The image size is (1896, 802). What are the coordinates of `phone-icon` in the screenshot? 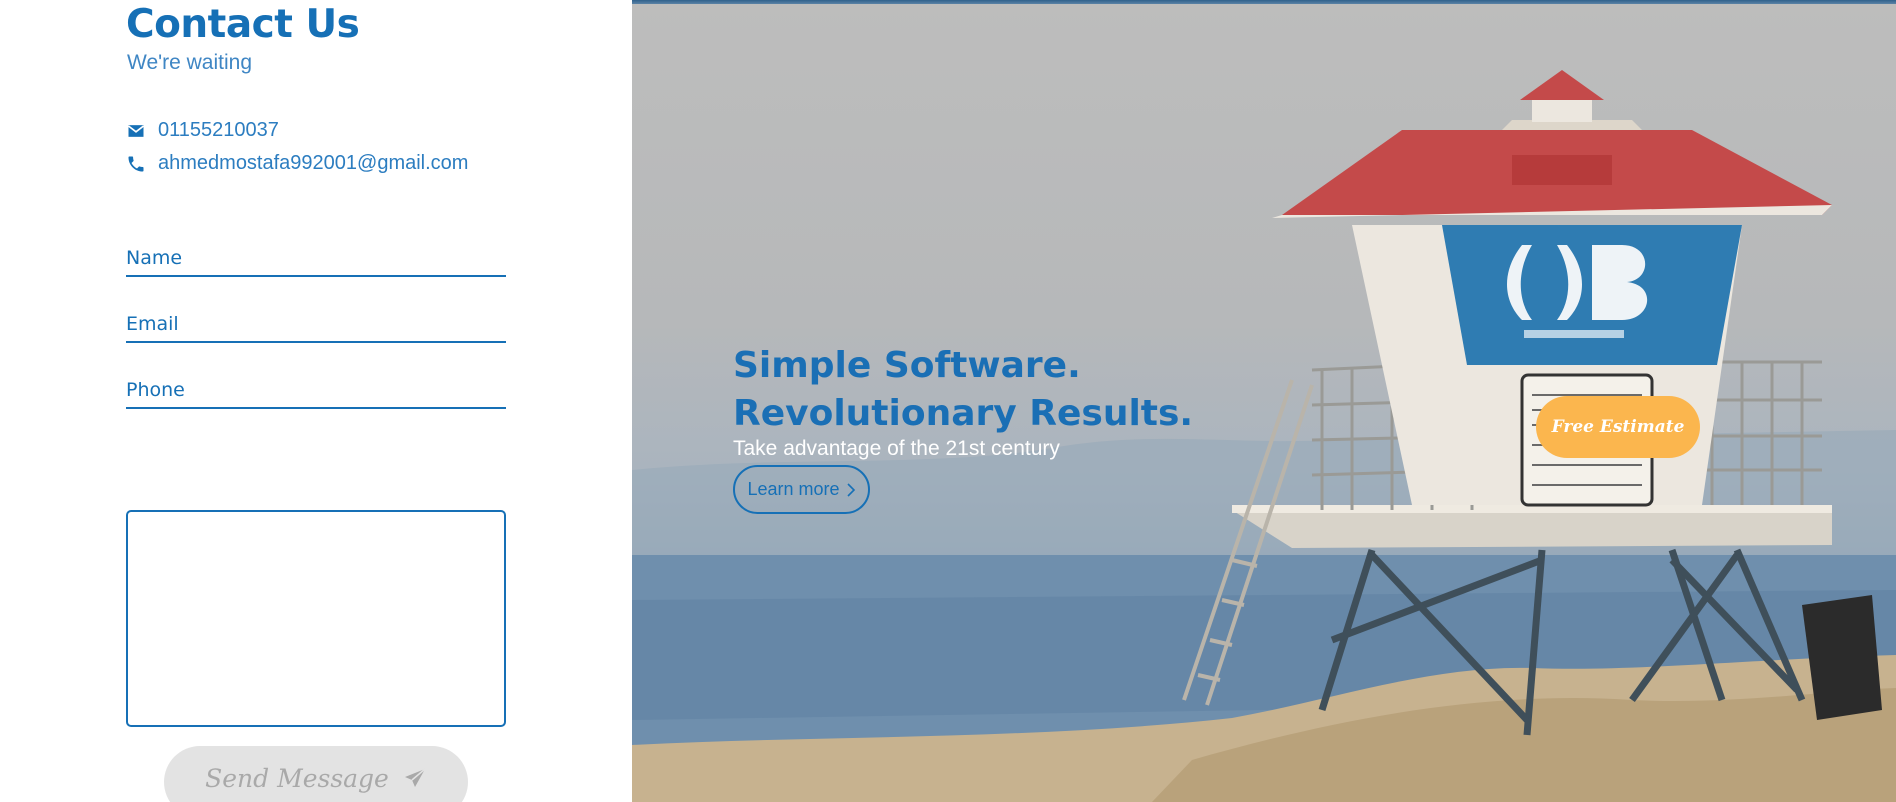 It's located at (136, 163).